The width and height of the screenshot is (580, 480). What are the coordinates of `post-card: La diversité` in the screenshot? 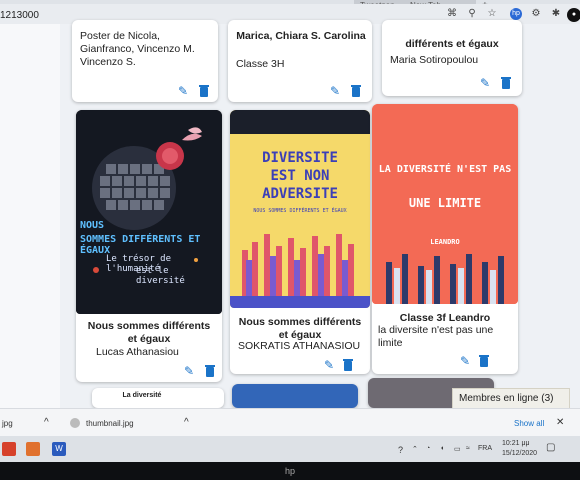 It's located at (158, 398).